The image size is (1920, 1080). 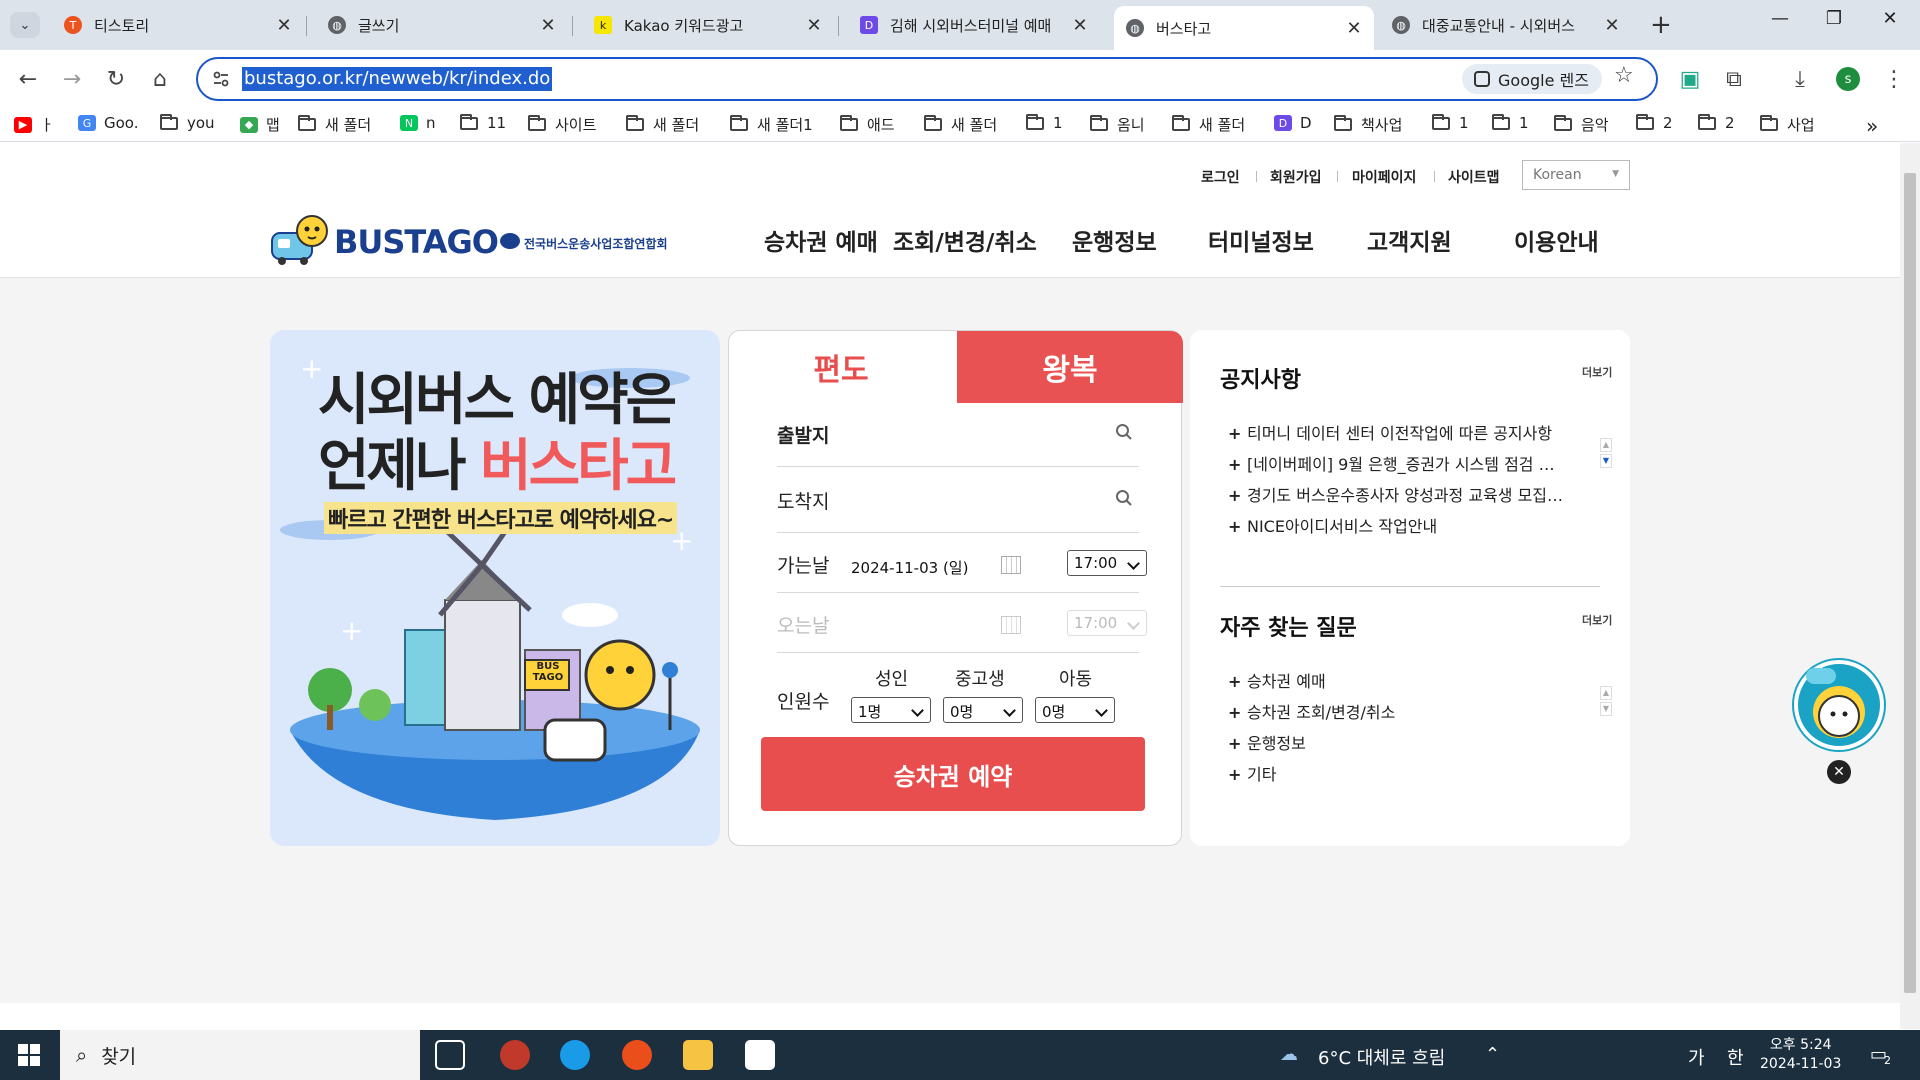 I want to click on back-icon: ←, so click(x=28, y=79).